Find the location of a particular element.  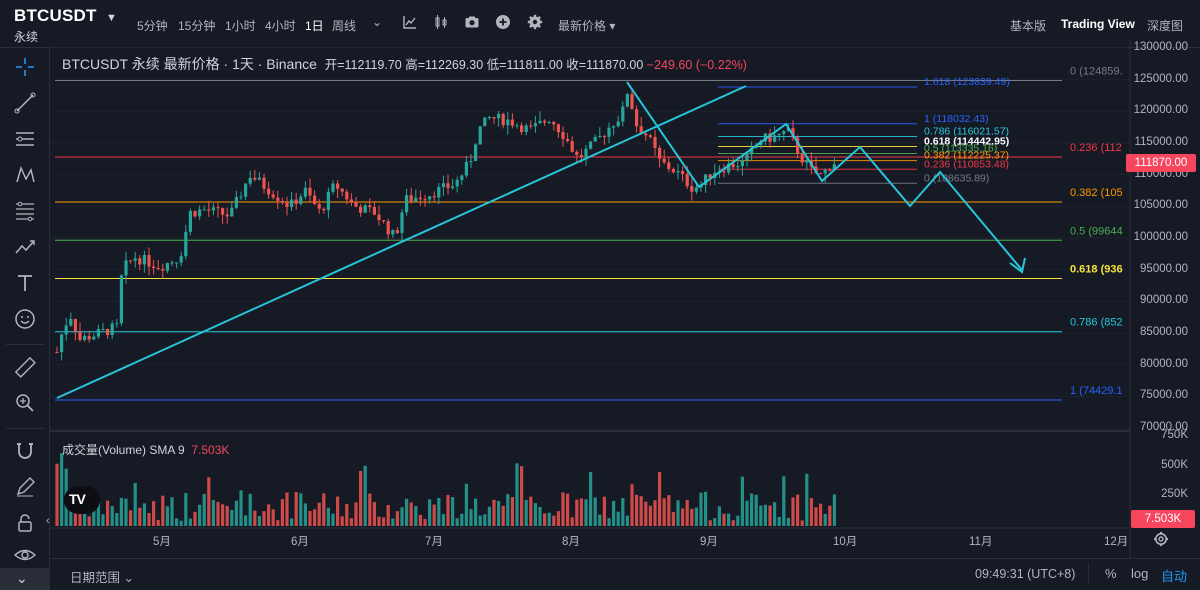

trend-line-icon is located at coordinates (25, 103).